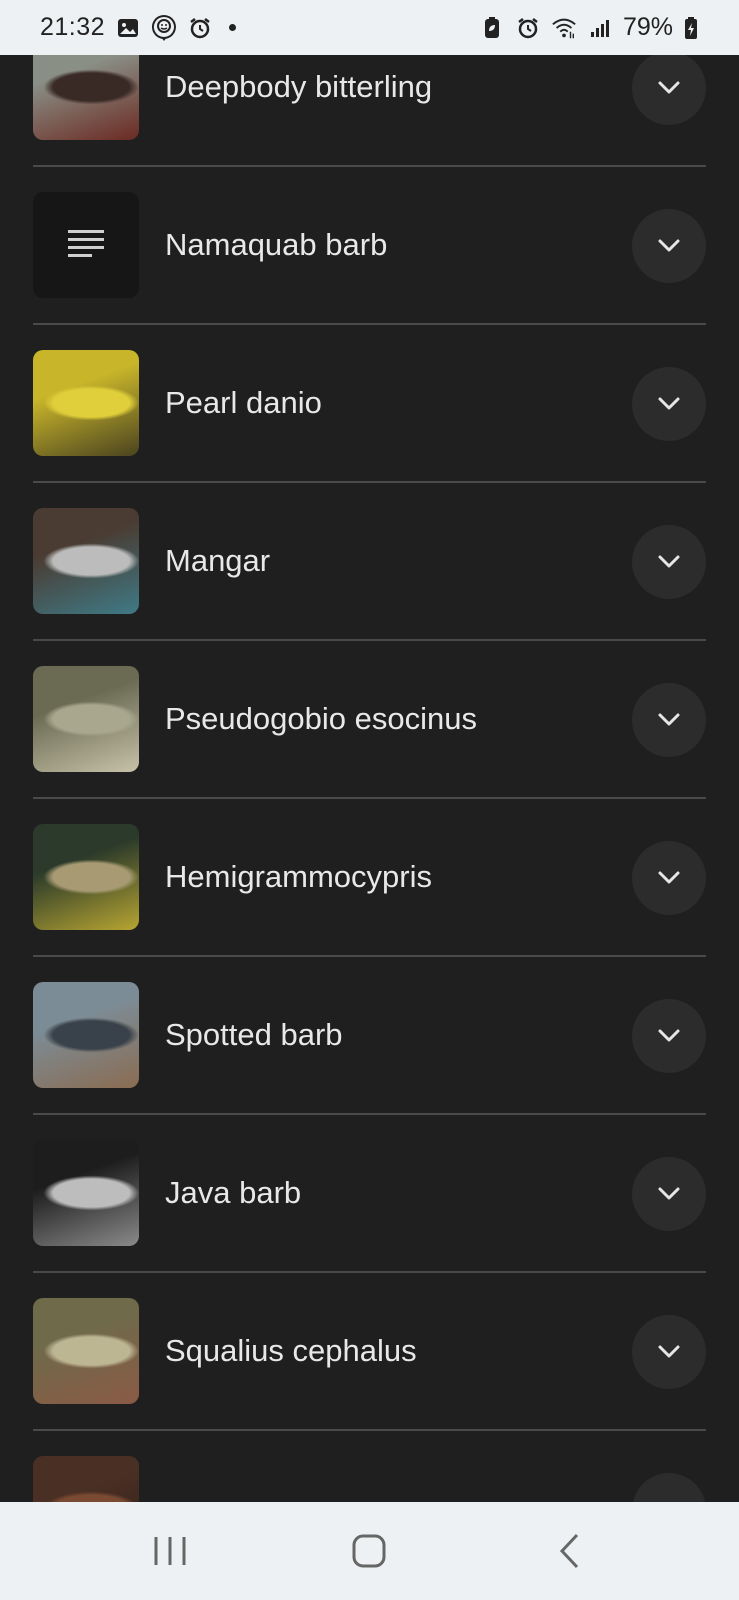 The width and height of the screenshot is (739, 1600). I want to click on list-item: Java barb, so click(369, 1194).